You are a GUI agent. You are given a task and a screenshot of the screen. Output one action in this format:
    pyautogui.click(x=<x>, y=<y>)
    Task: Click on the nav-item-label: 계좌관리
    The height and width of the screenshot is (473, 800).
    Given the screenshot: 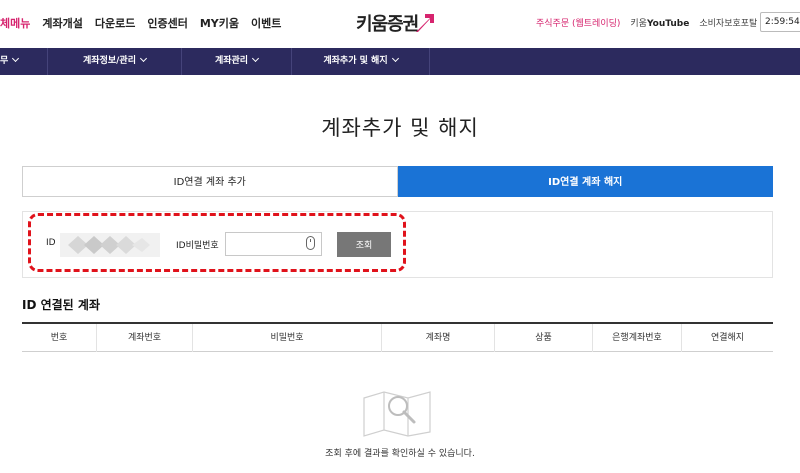 What is the action you would take?
    pyautogui.click(x=231, y=61)
    